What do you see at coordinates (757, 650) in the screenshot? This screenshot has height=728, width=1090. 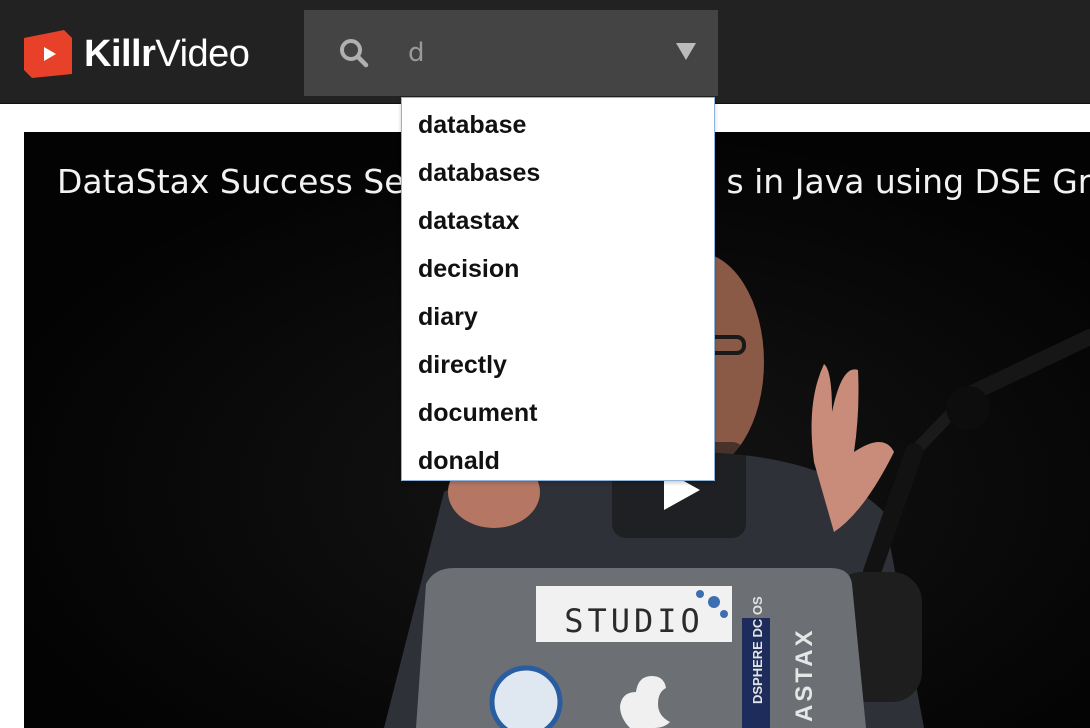 I see `sticker-dcos: DSPHERE DC OS` at bounding box center [757, 650].